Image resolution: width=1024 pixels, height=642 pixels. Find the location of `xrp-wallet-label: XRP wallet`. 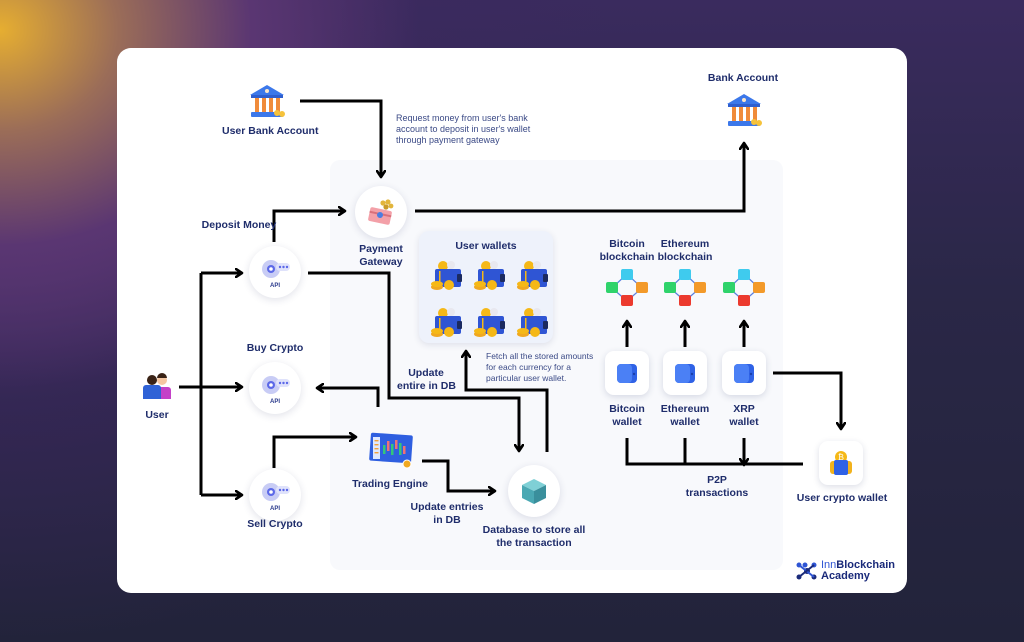

xrp-wallet-label: XRP wallet is located at coordinates (744, 416).